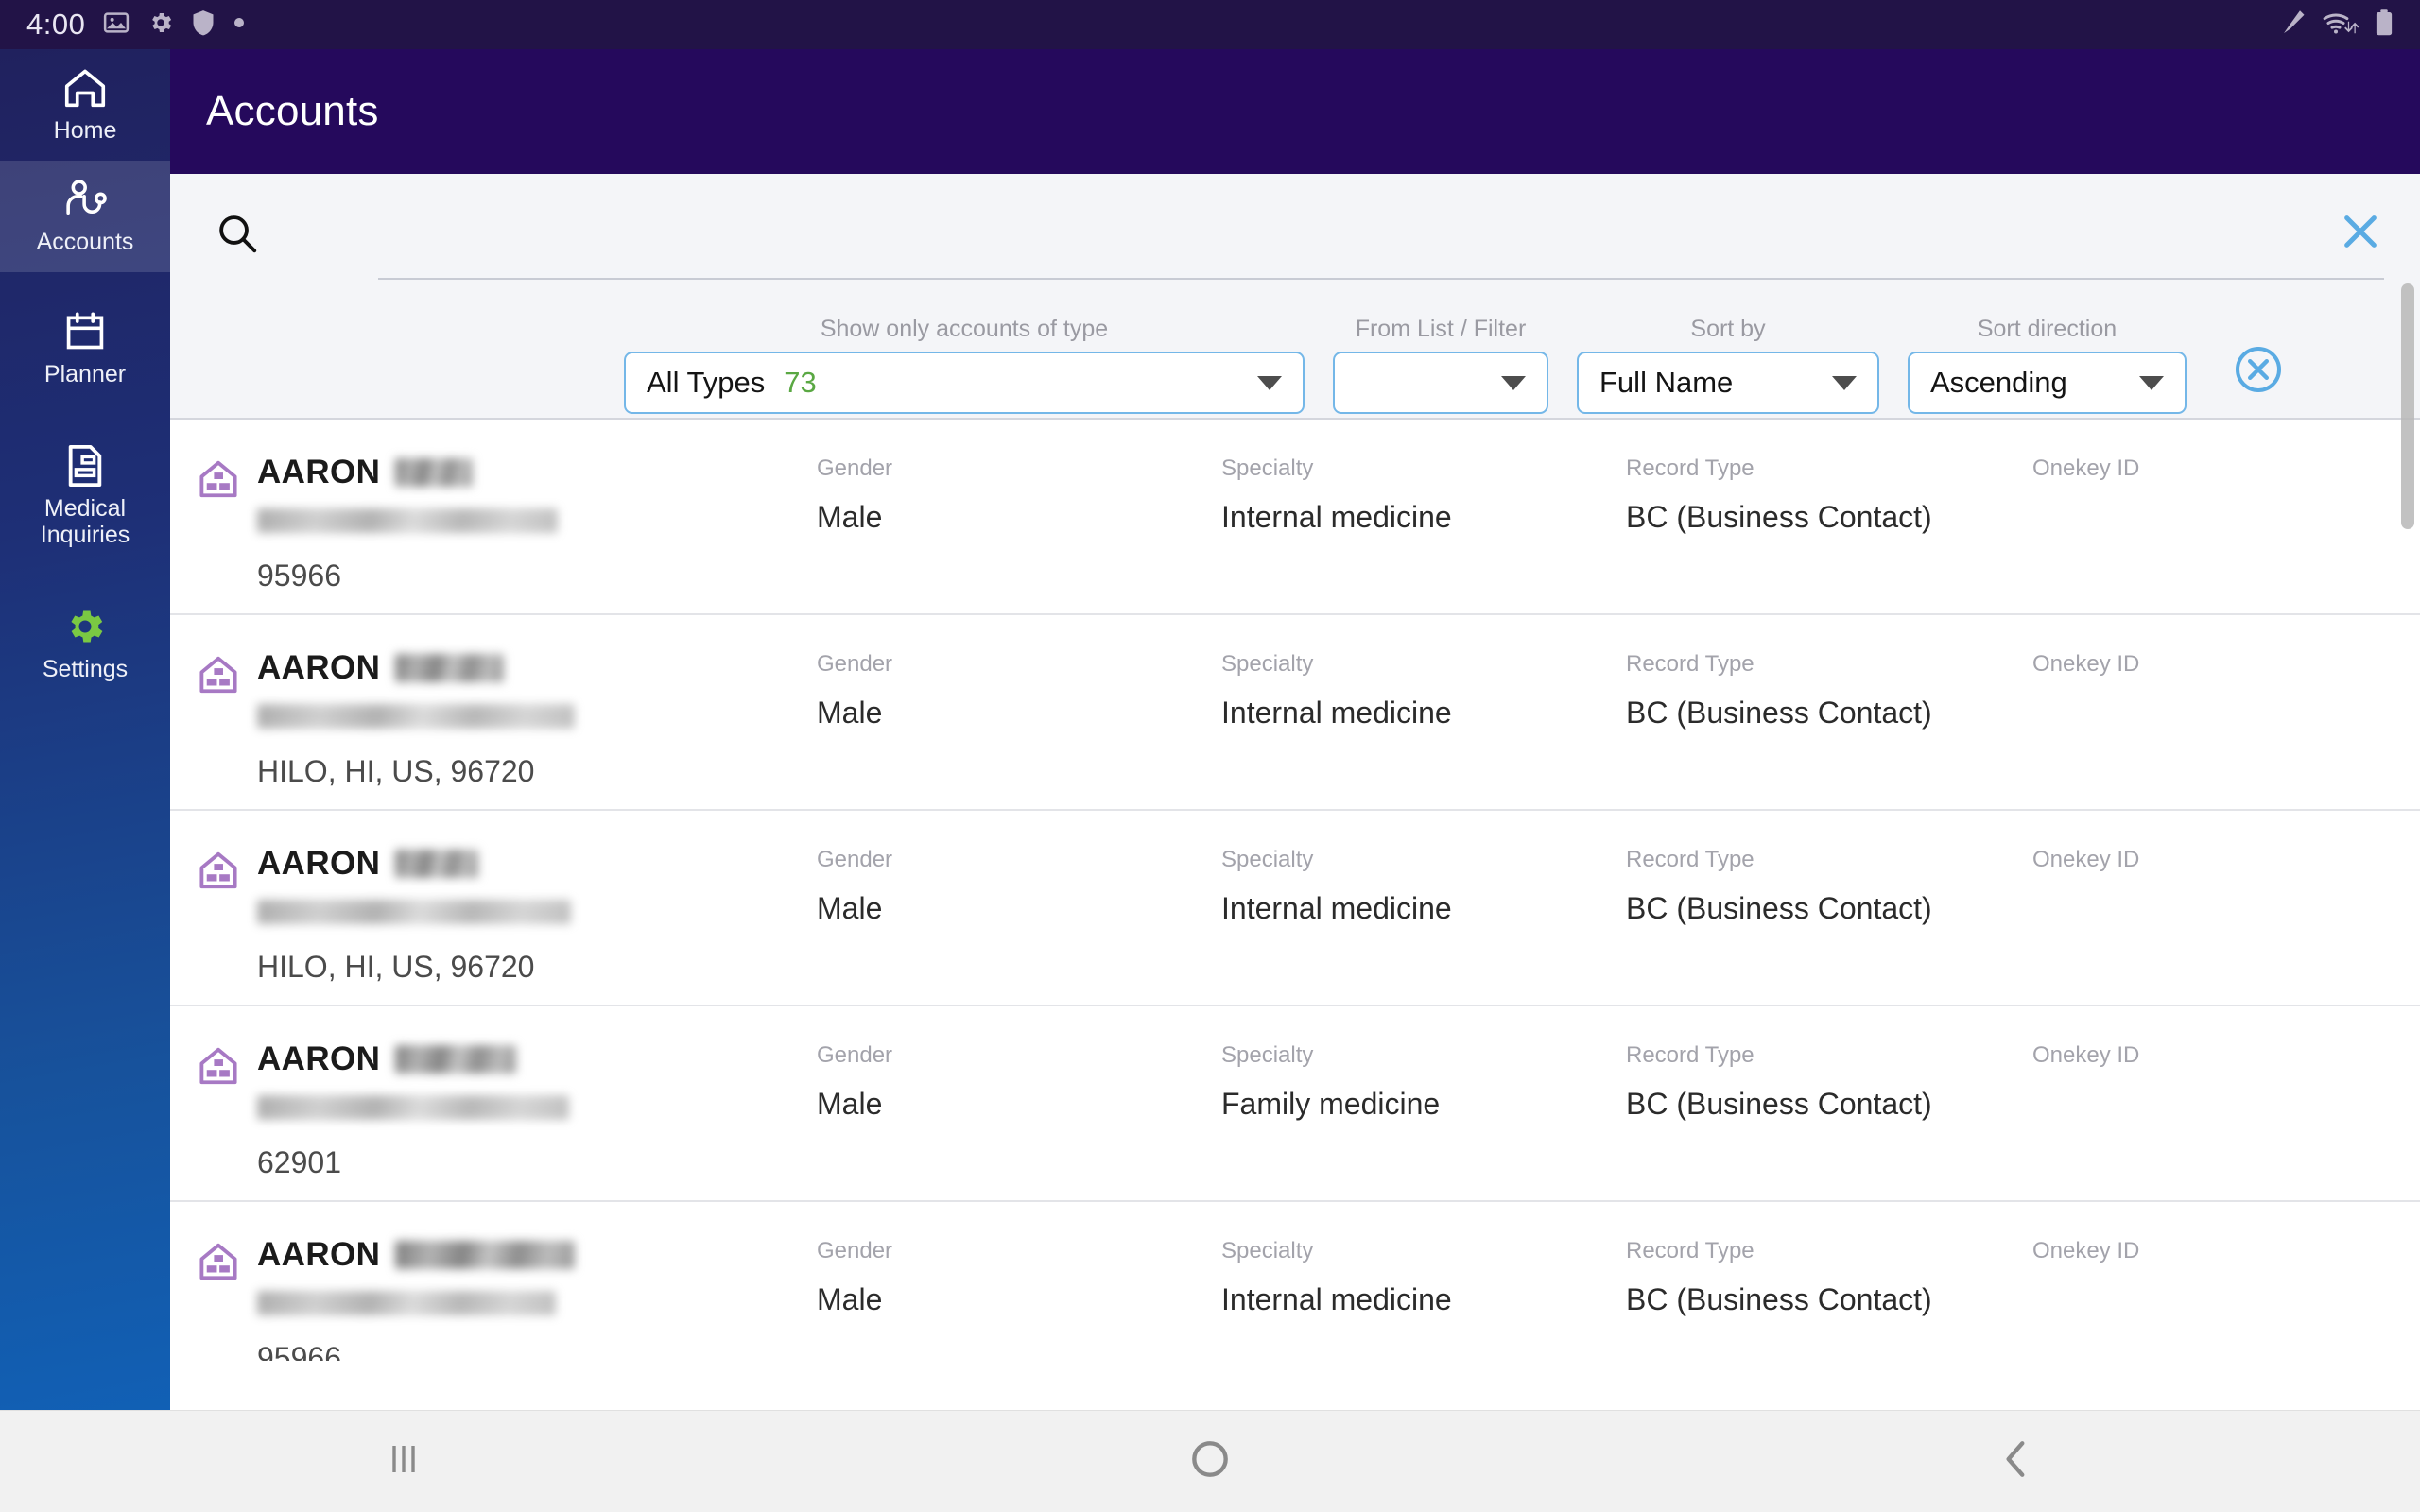 This screenshot has height=1512, width=2420. I want to click on recents-icon, so click(403, 1461).